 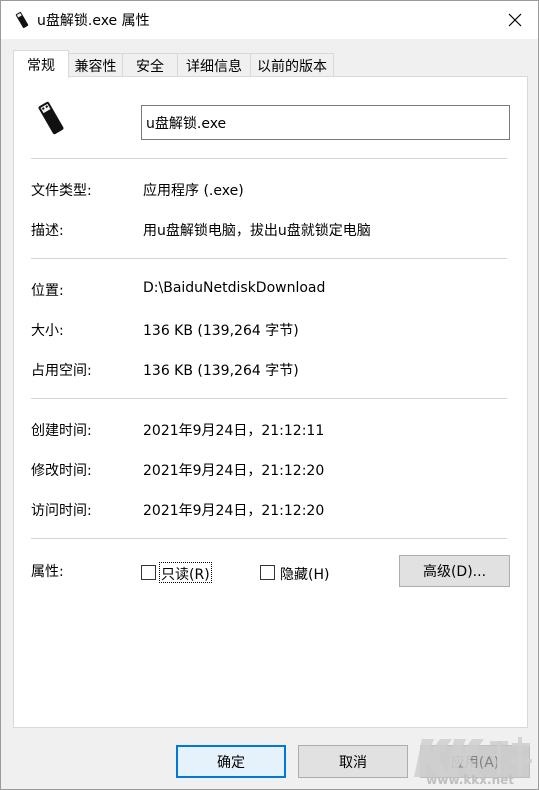 What do you see at coordinates (269, 20) in the screenshot?
I see `title-bar: u盘解锁.exe 属性` at bounding box center [269, 20].